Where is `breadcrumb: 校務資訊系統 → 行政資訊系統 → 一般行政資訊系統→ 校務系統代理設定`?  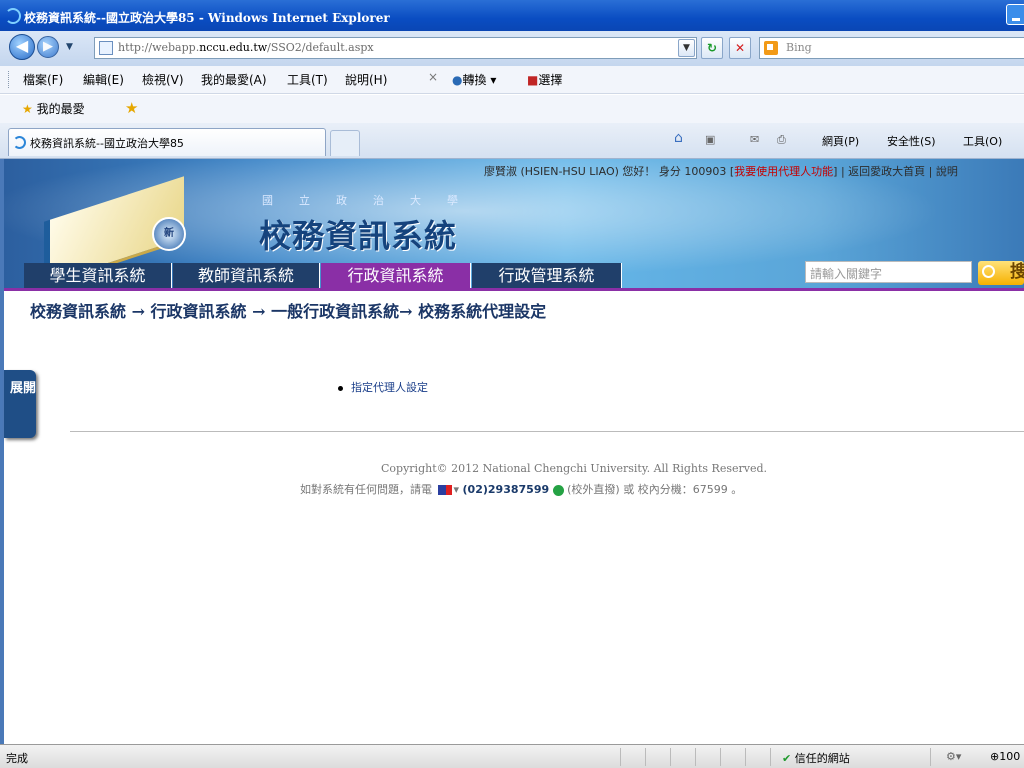 breadcrumb: 校務資訊系統 → 行政資訊系統 → 一般行政資訊系統→ 校務系統代理設定 is located at coordinates (288, 311).